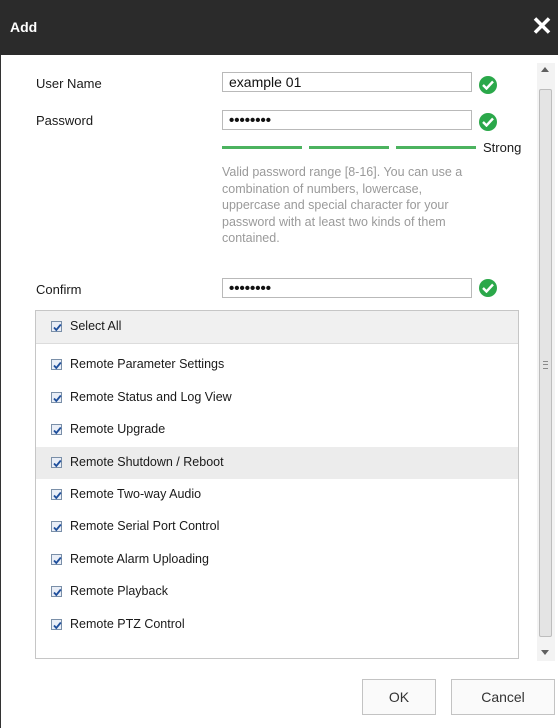 This screenshot has height=728, width=558. I want to click on password-input, so click(347, 120).